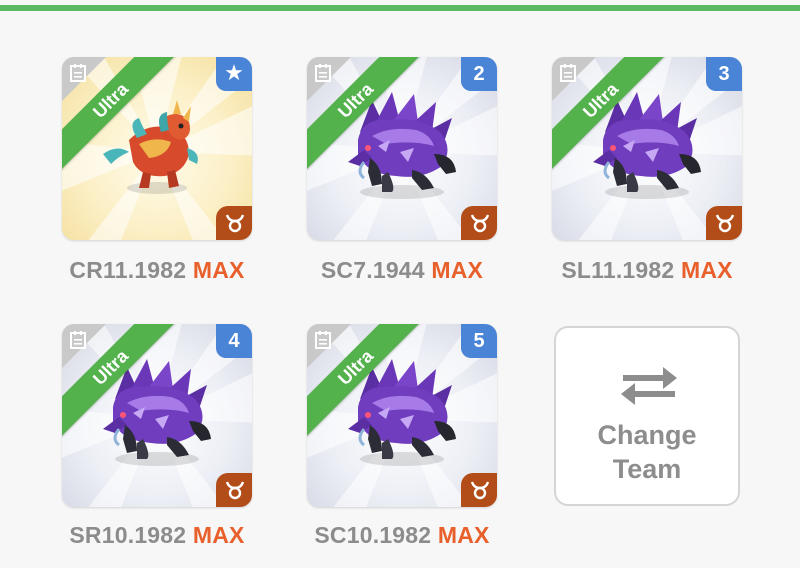 This screenshot has height=568, width=800. I want to click on monster-caption: SC7.1944 MAX, so click(402, 270).